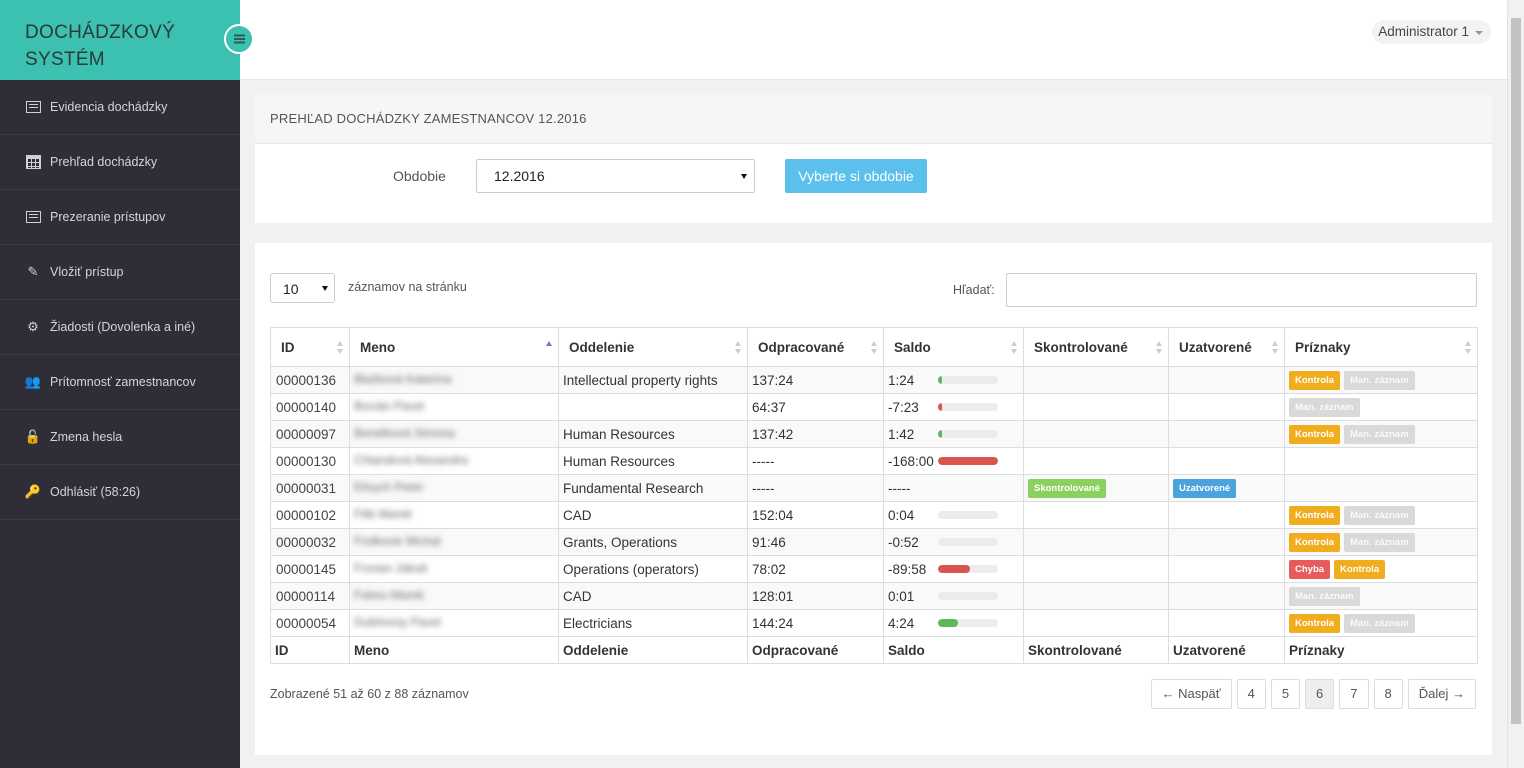  What do you see at coordinates (1354, 694) in the screenshot?
I see `pager-page-button: 7` at bounding box center [1354, 694].